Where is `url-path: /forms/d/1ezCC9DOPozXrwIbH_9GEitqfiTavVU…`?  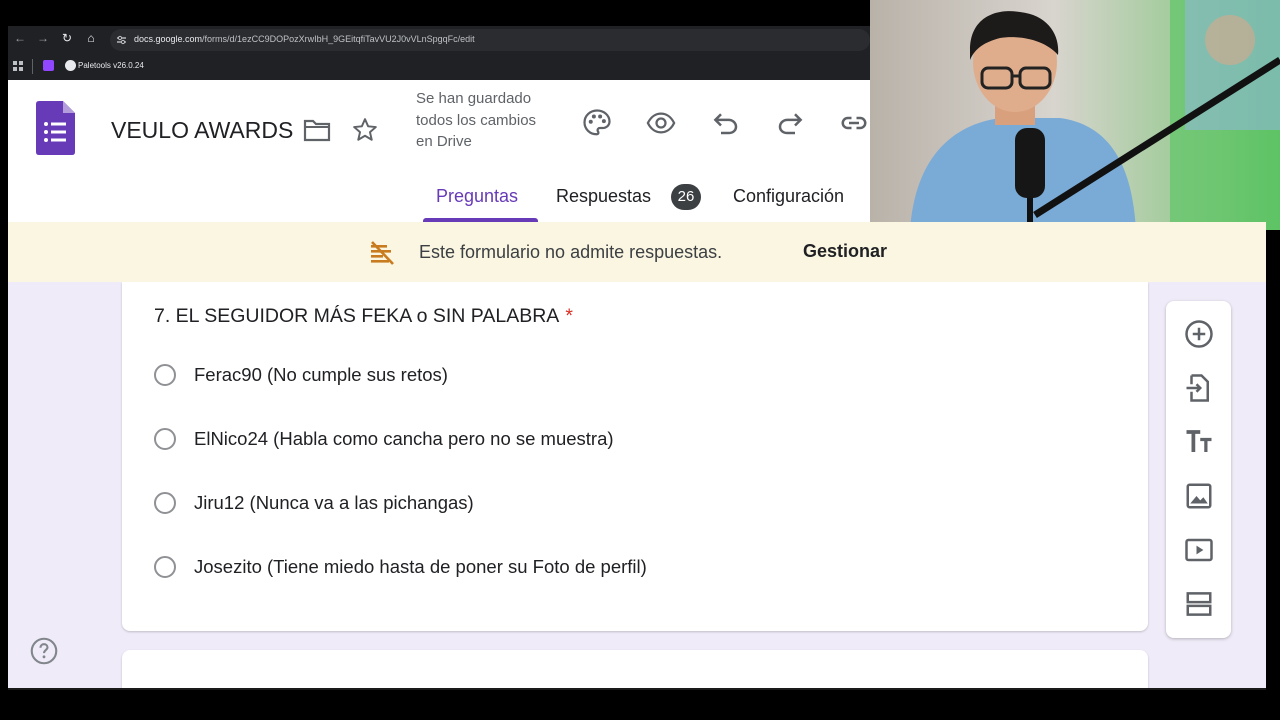
url-path: /forms/d/1ezCC9DOPozXrwIbH_9GEitqfiTavVU… is located at coordinates (338, 39).